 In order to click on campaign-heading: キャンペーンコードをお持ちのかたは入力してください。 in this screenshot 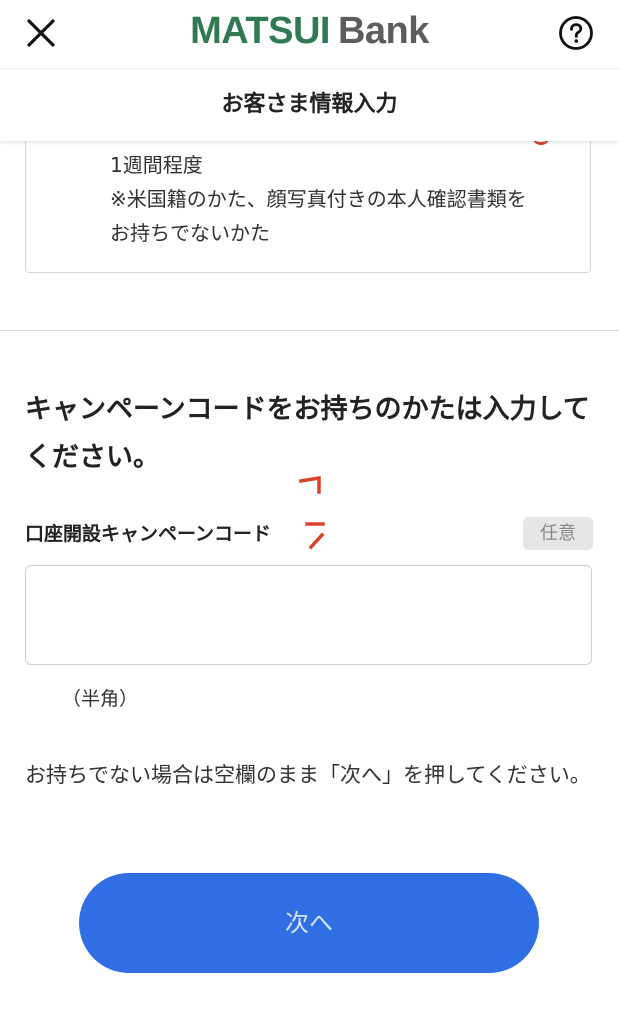, I will do `click(307, 433)`.